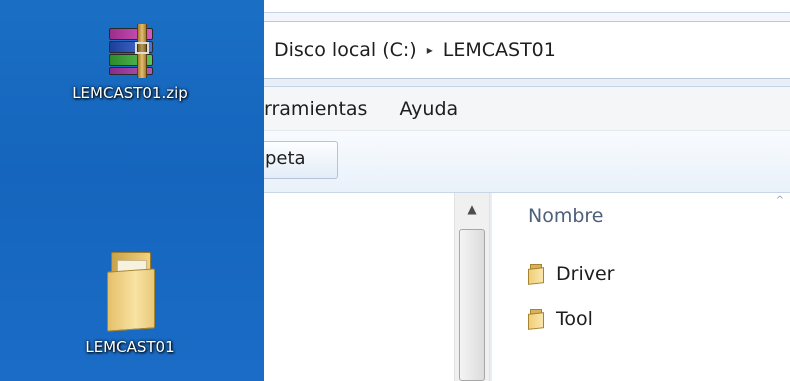  I want to click on desktop-icon-label: LEMCAST01.zip, so click(130, 93).